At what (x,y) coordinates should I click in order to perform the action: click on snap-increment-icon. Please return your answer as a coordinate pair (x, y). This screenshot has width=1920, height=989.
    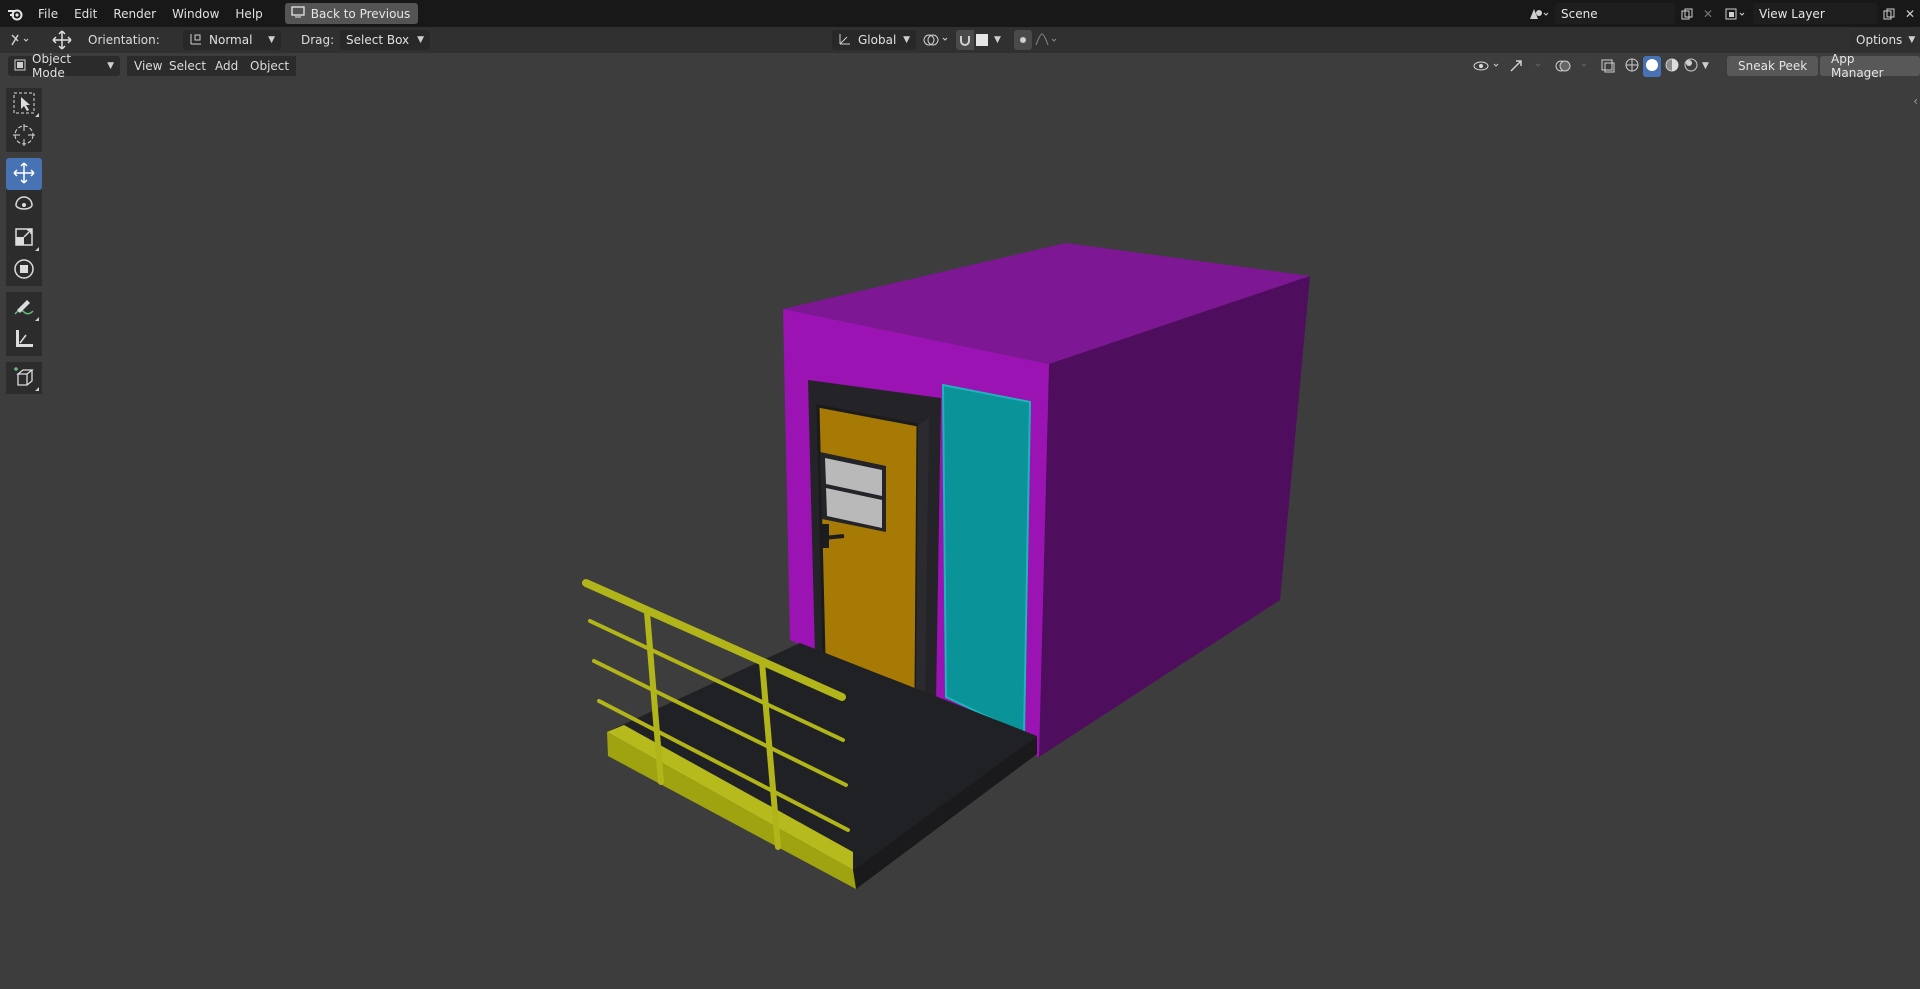
    Looking at the image, I should click on (982, 40).